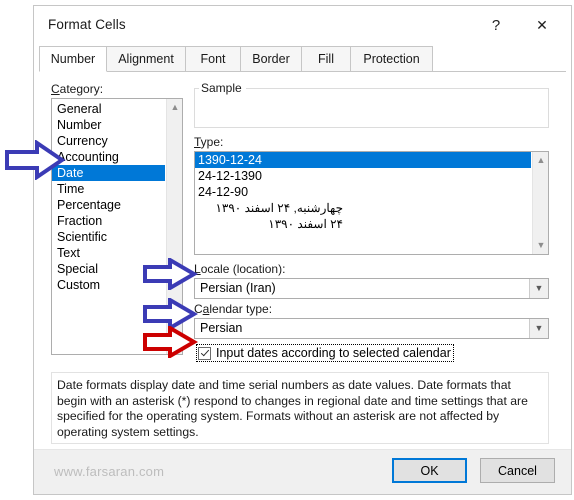 Image resolution: width=574 pixels, height=500 pixels. I want to click on category-scrollbar: ▲, so click(174, 226).